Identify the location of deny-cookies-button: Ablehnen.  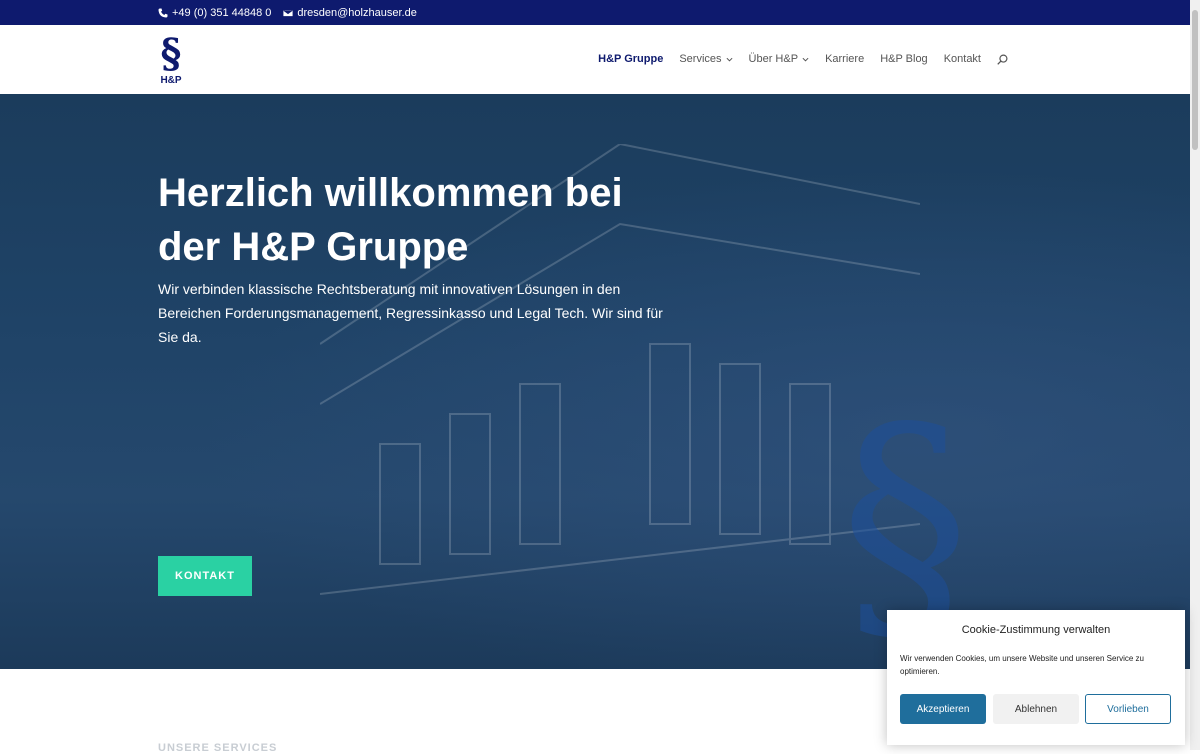
(1036, 709).